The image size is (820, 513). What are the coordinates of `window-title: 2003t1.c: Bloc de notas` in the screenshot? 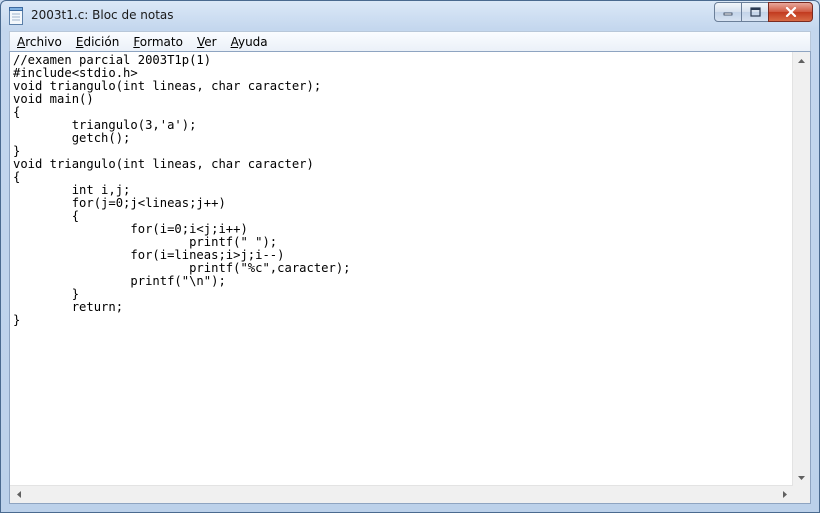 It's located at (102, 15).